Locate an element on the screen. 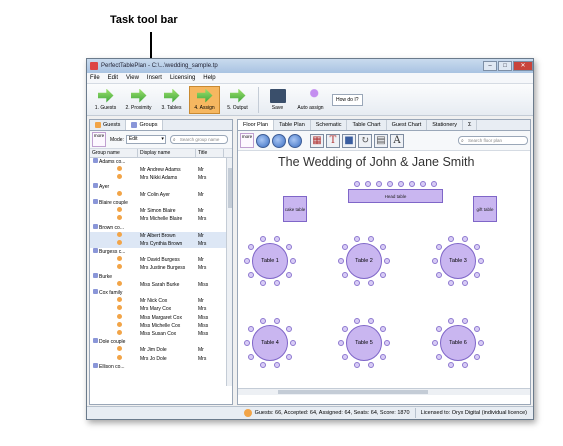  tab-floor-plan: Floor Plan is located at coordinates (256, 125).